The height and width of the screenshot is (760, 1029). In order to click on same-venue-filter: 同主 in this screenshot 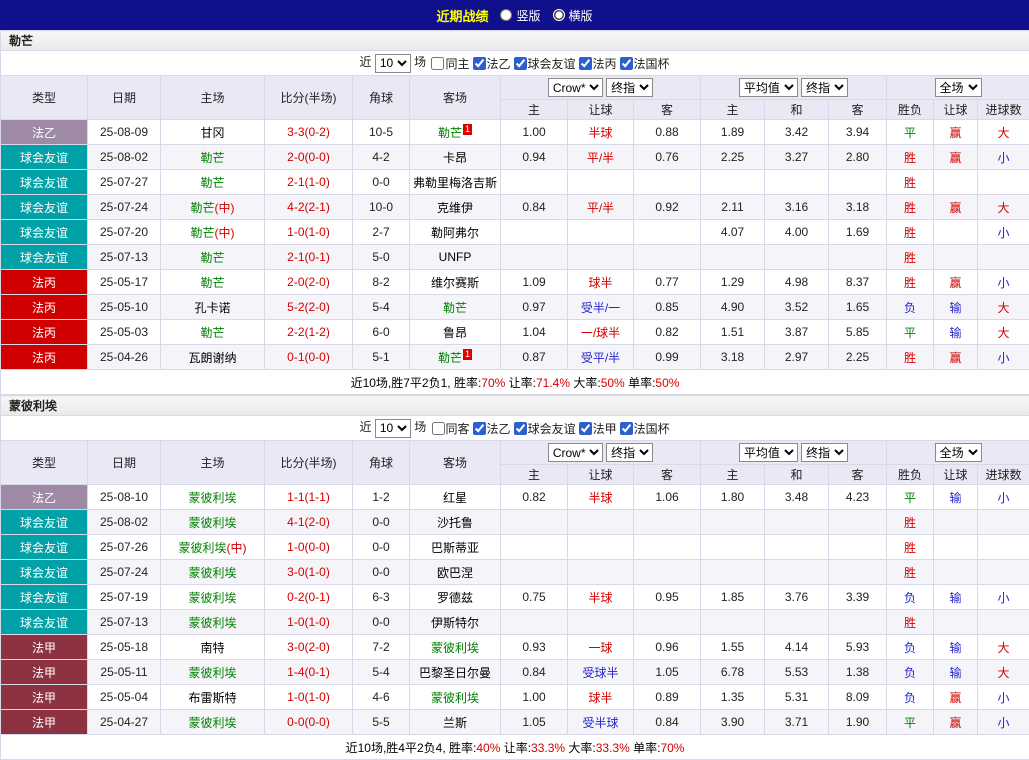, I will do `click(449, 63)`.